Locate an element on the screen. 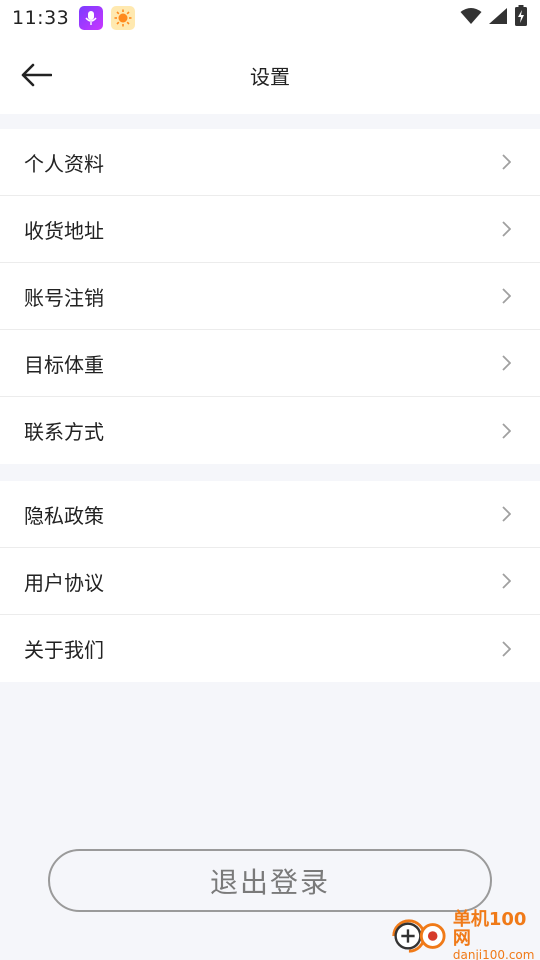 This screenshot has width=540, height=960. settings-item-delete-account: 账号注销 is located at coordinates (270, 296).